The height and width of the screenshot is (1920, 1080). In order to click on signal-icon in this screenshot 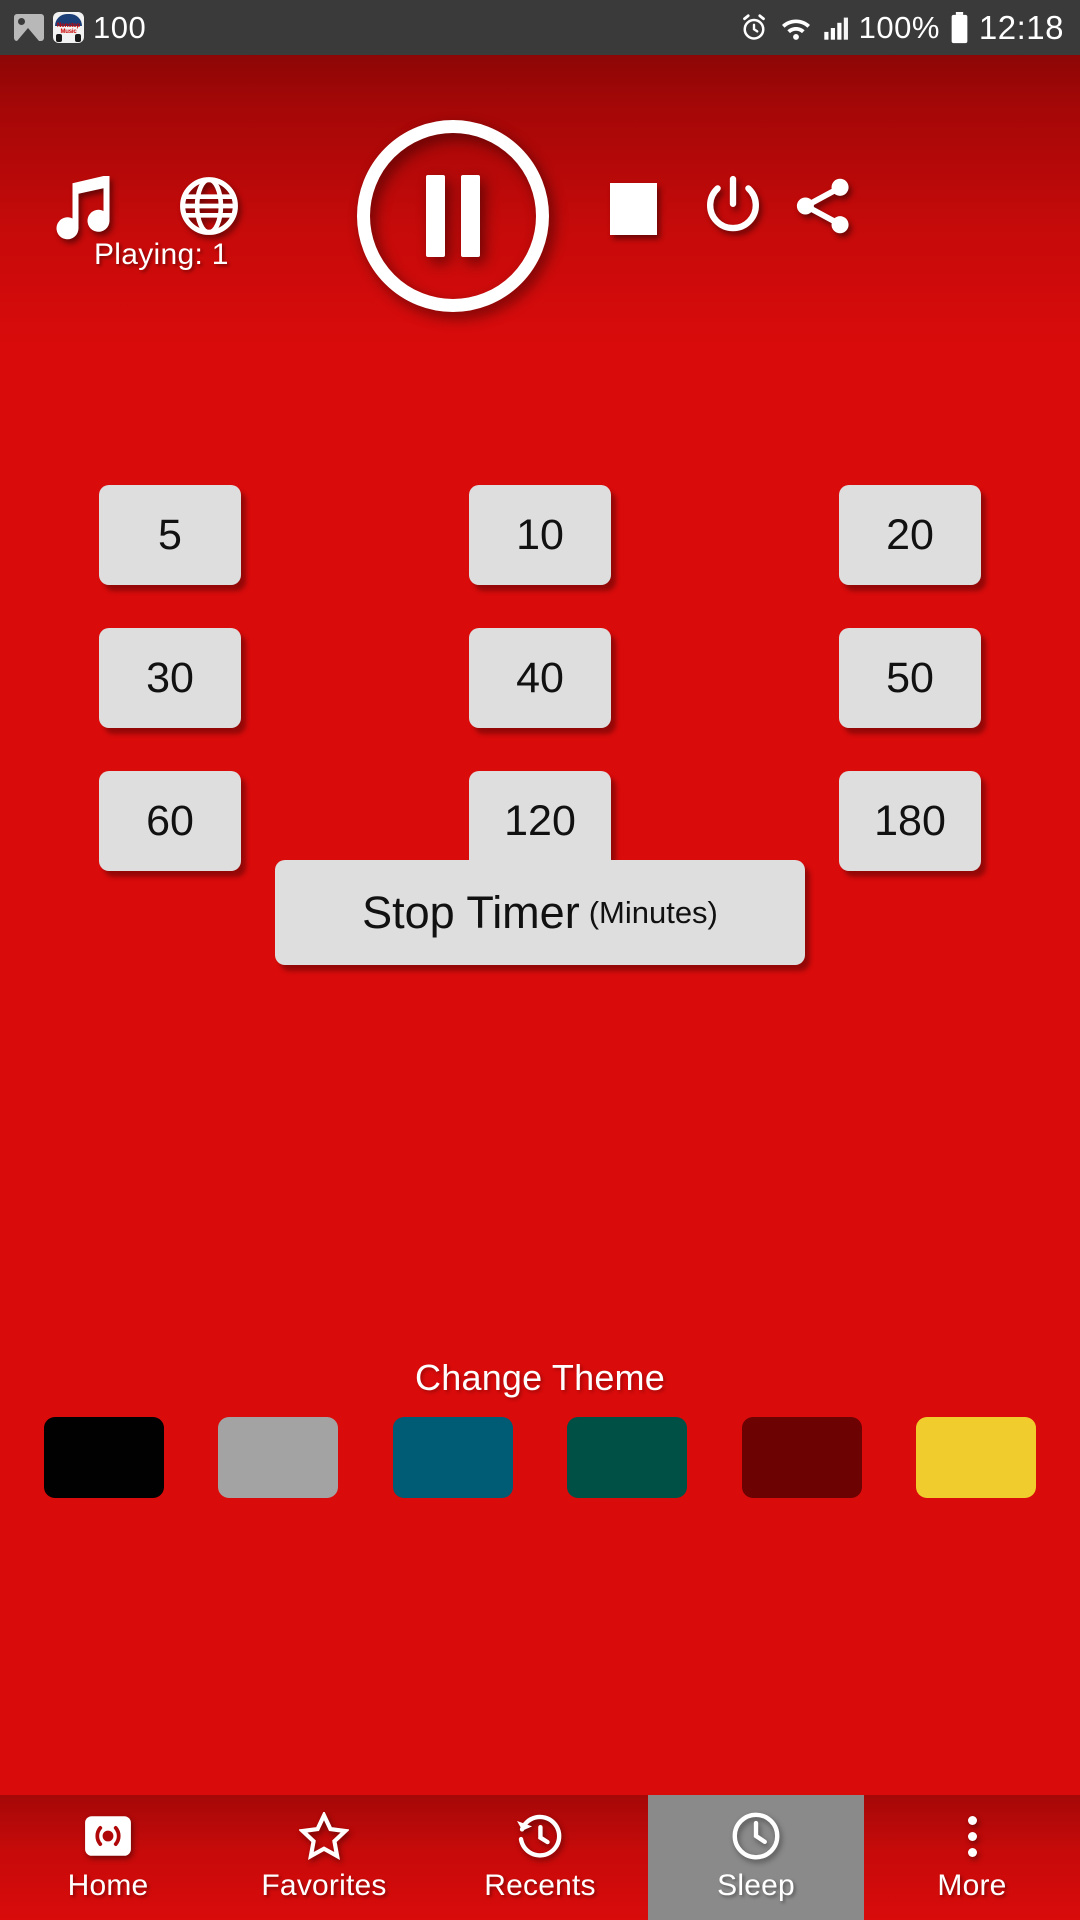, I will do `click(835, 28)`.